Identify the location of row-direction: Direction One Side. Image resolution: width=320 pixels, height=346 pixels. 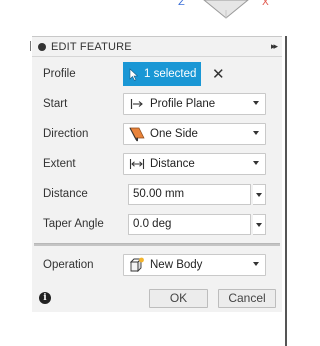
(157, 134).